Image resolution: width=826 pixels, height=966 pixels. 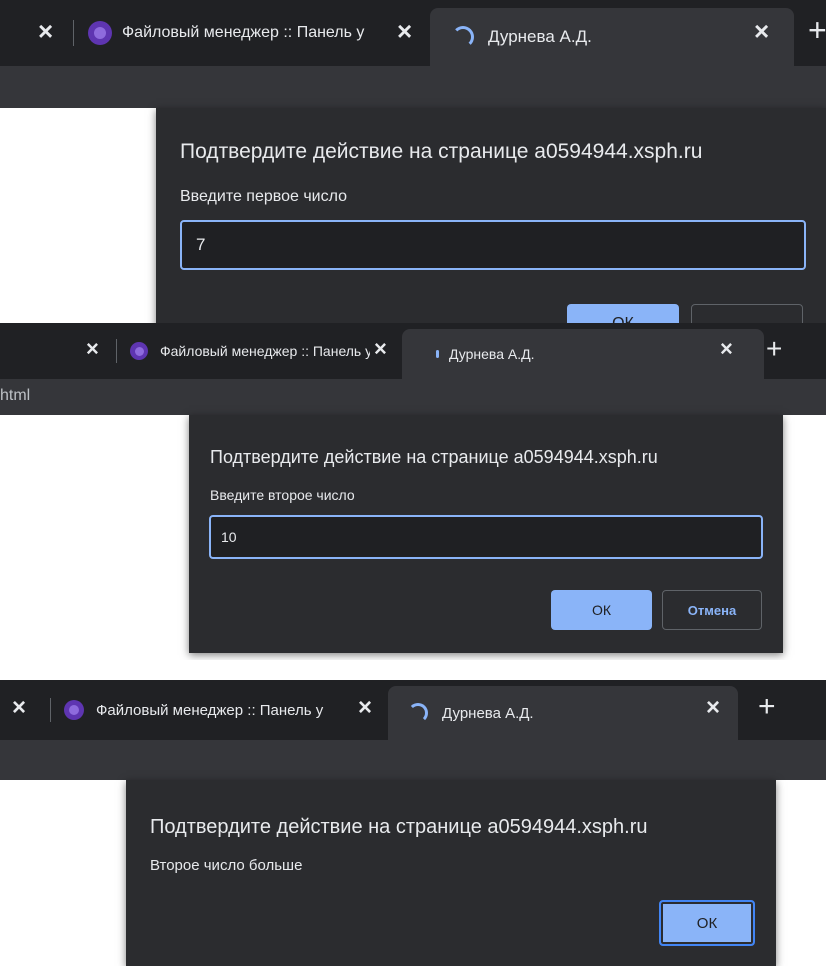 I want to click on cancel-button, so click(x=747, y=313).